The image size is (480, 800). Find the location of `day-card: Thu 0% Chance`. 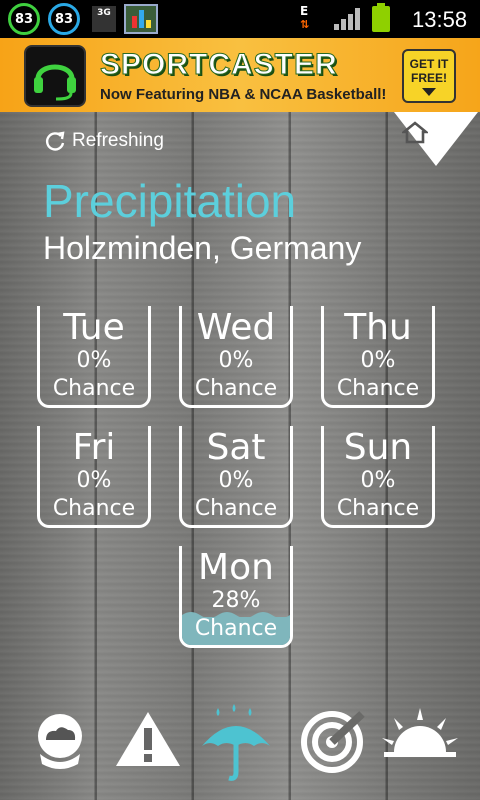

day-card: Thu 0% Chance is located at coordinates (378, 357).